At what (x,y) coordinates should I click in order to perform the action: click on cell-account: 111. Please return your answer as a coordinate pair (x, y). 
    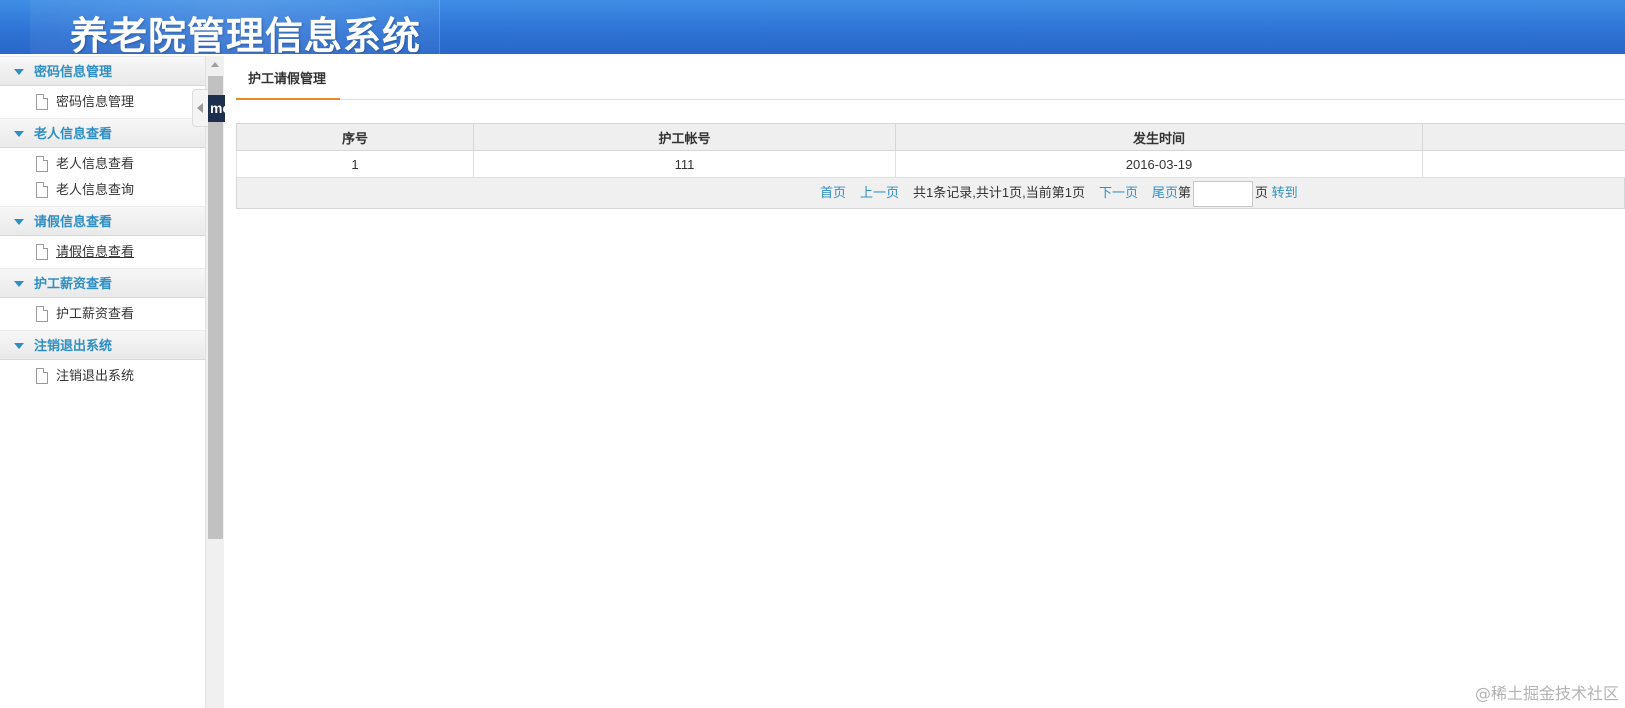
    Looking at the image, I should click on (684, 164).